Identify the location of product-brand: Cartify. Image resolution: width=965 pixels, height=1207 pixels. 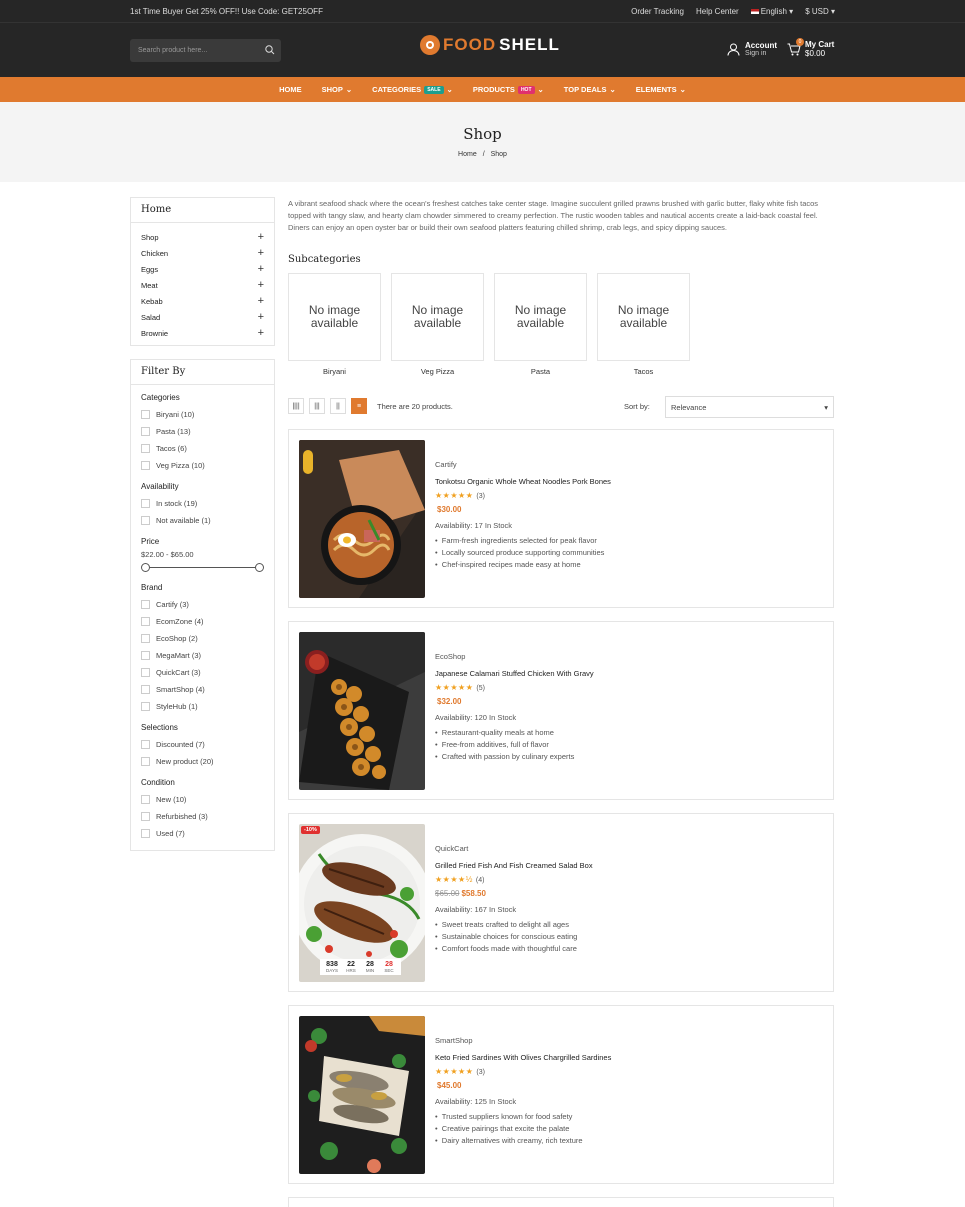
(523, 464).